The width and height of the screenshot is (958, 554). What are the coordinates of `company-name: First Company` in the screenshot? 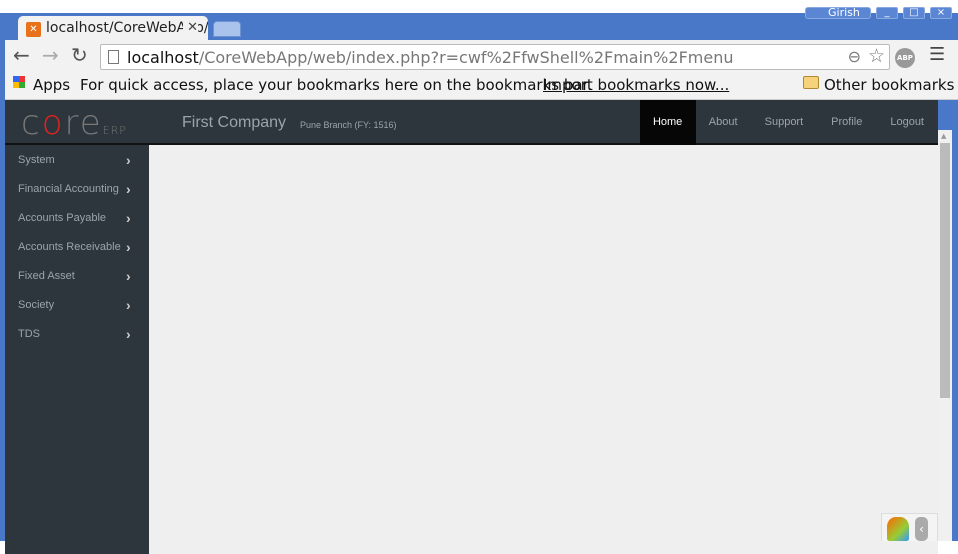 It's located at (234, 122).